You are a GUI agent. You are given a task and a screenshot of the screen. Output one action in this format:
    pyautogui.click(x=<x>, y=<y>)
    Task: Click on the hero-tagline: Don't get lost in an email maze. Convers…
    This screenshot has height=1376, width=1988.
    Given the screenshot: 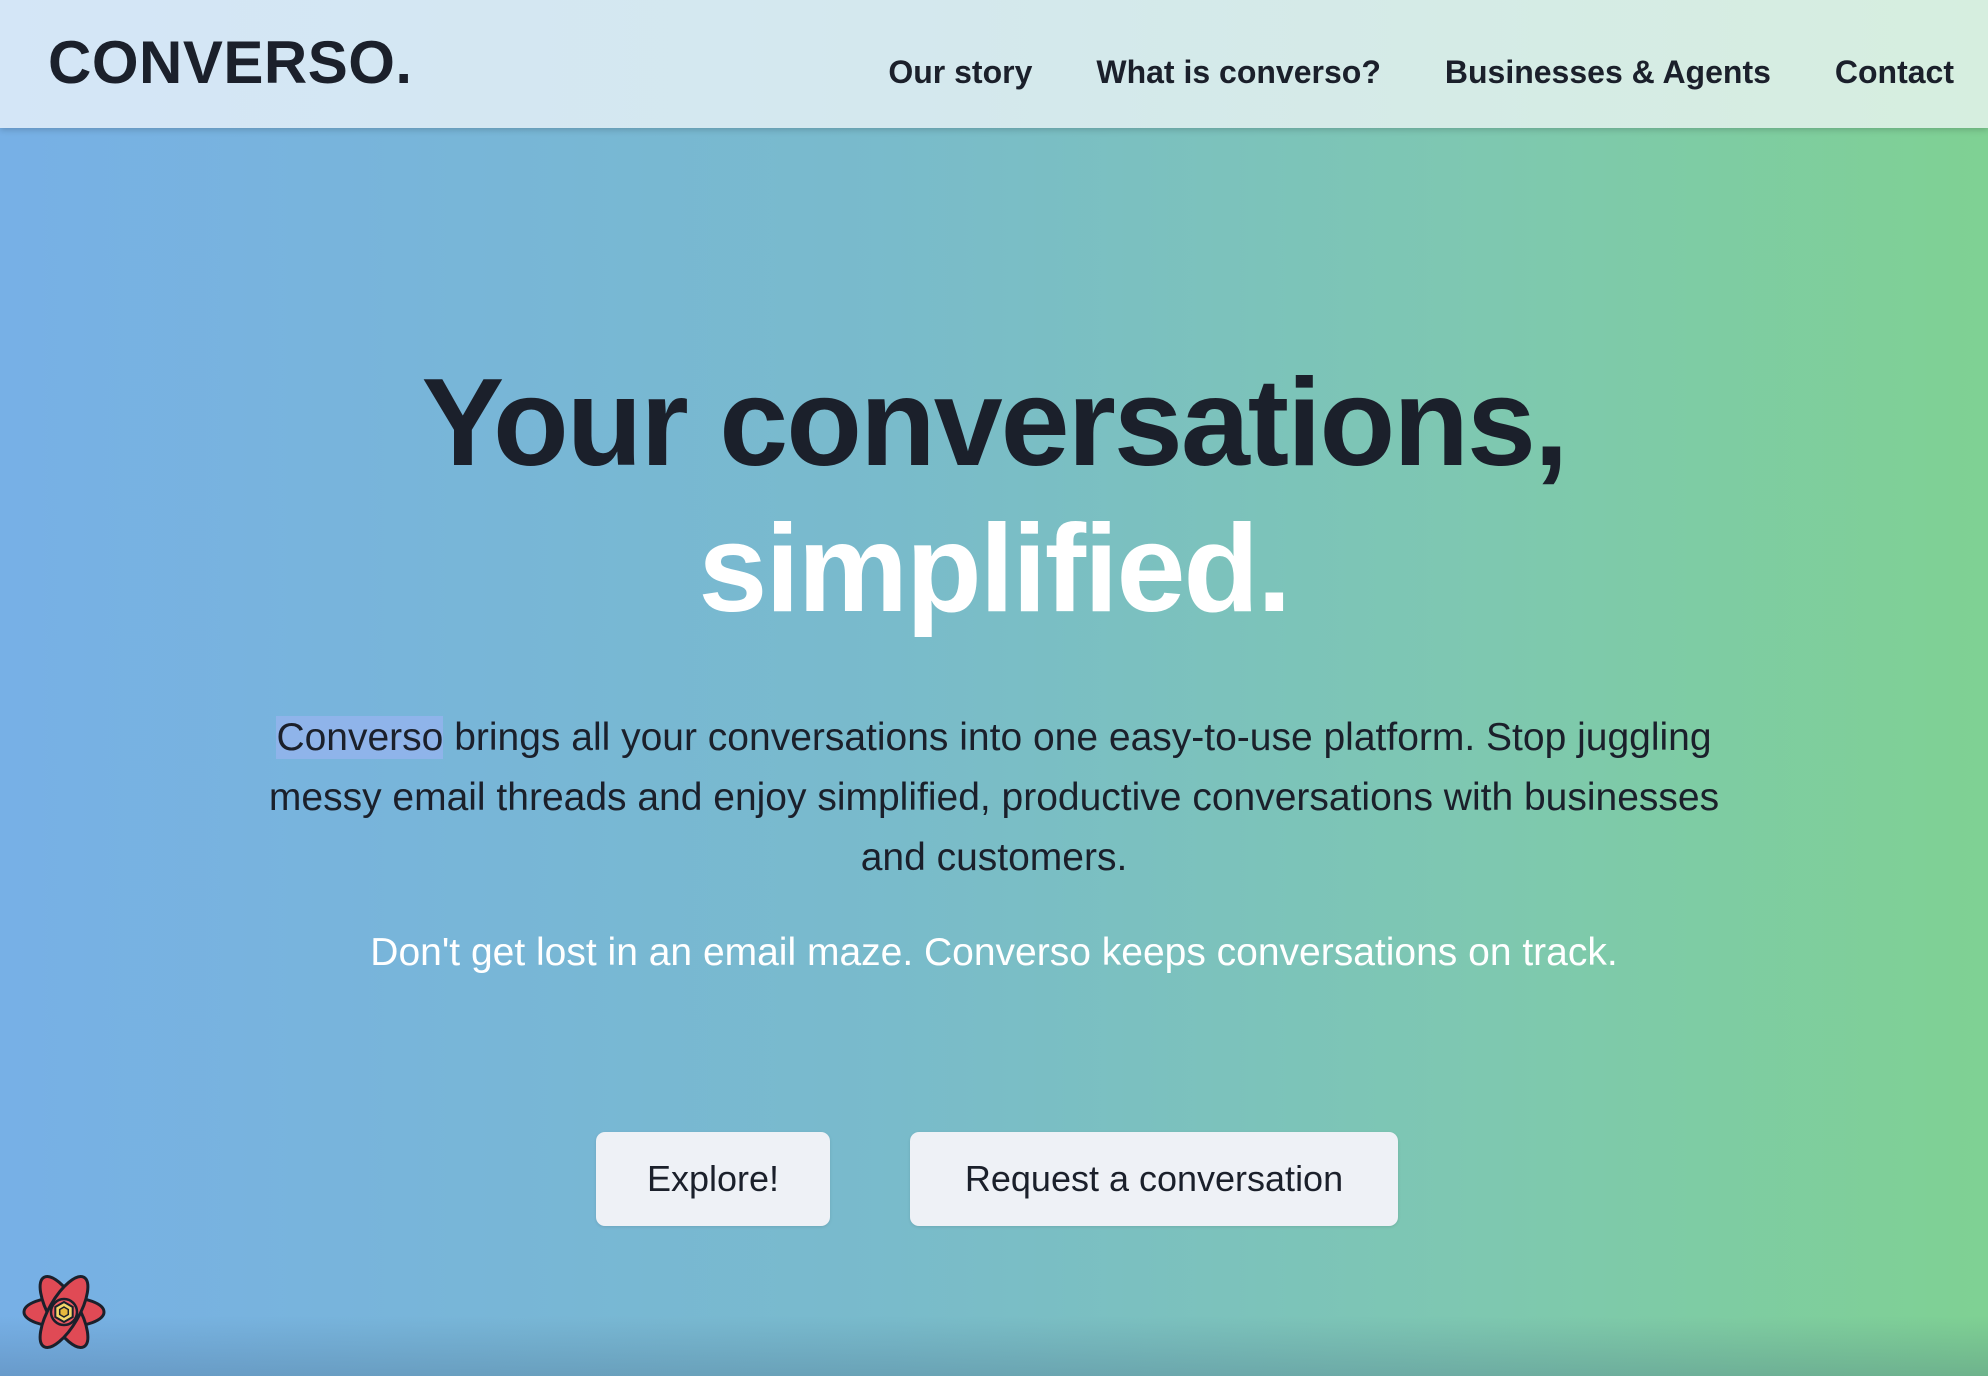 What is the action you would take?
    pyautogui.click(x=994, y=952)
    